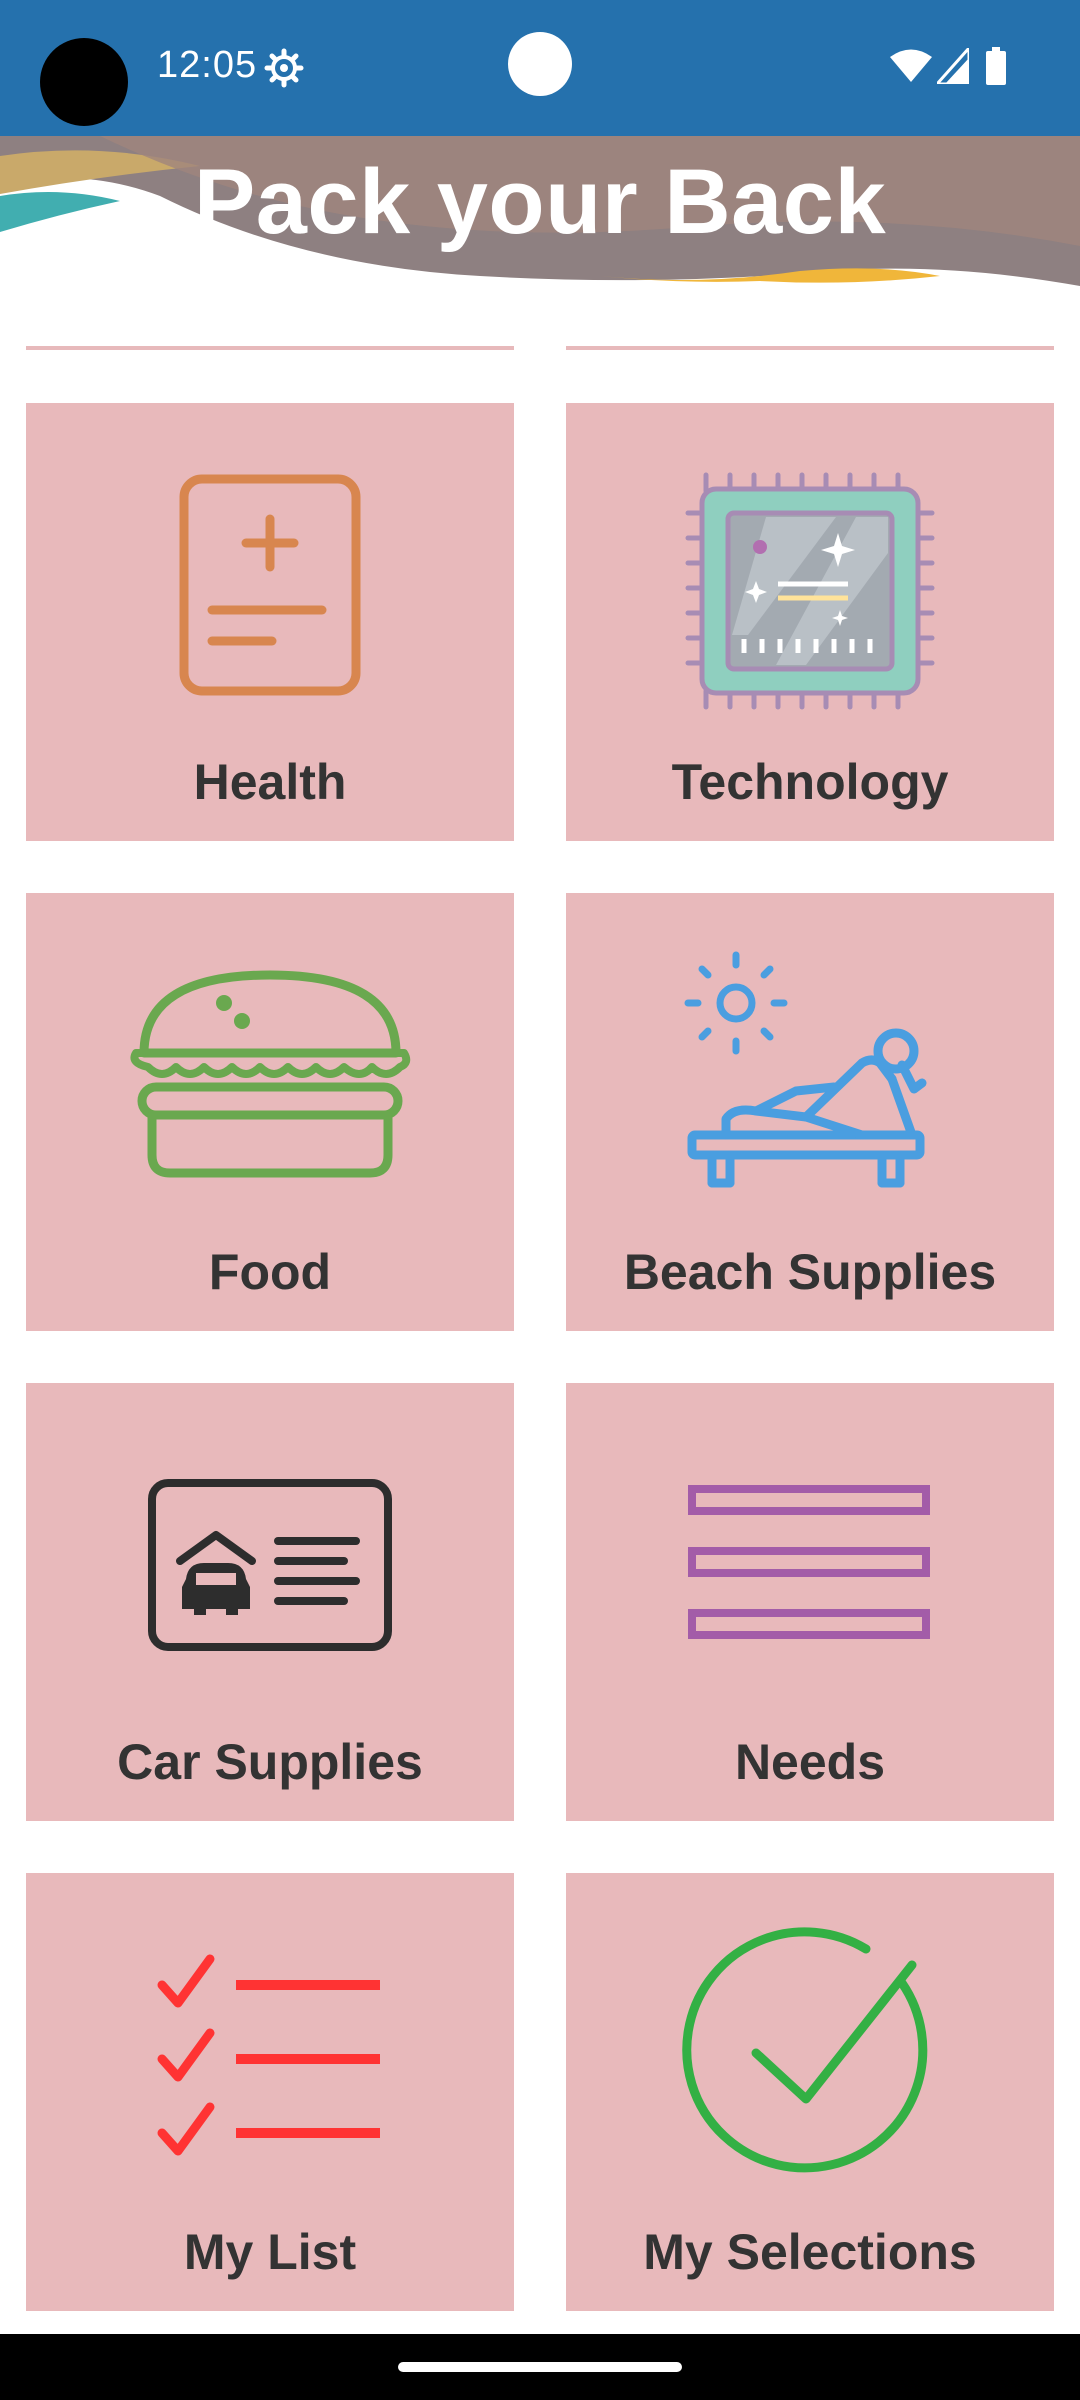 Image resolution: width=1080 pixels, height=2400 pixels. I want to click on status-bar: 12:05, so click(540, 68).